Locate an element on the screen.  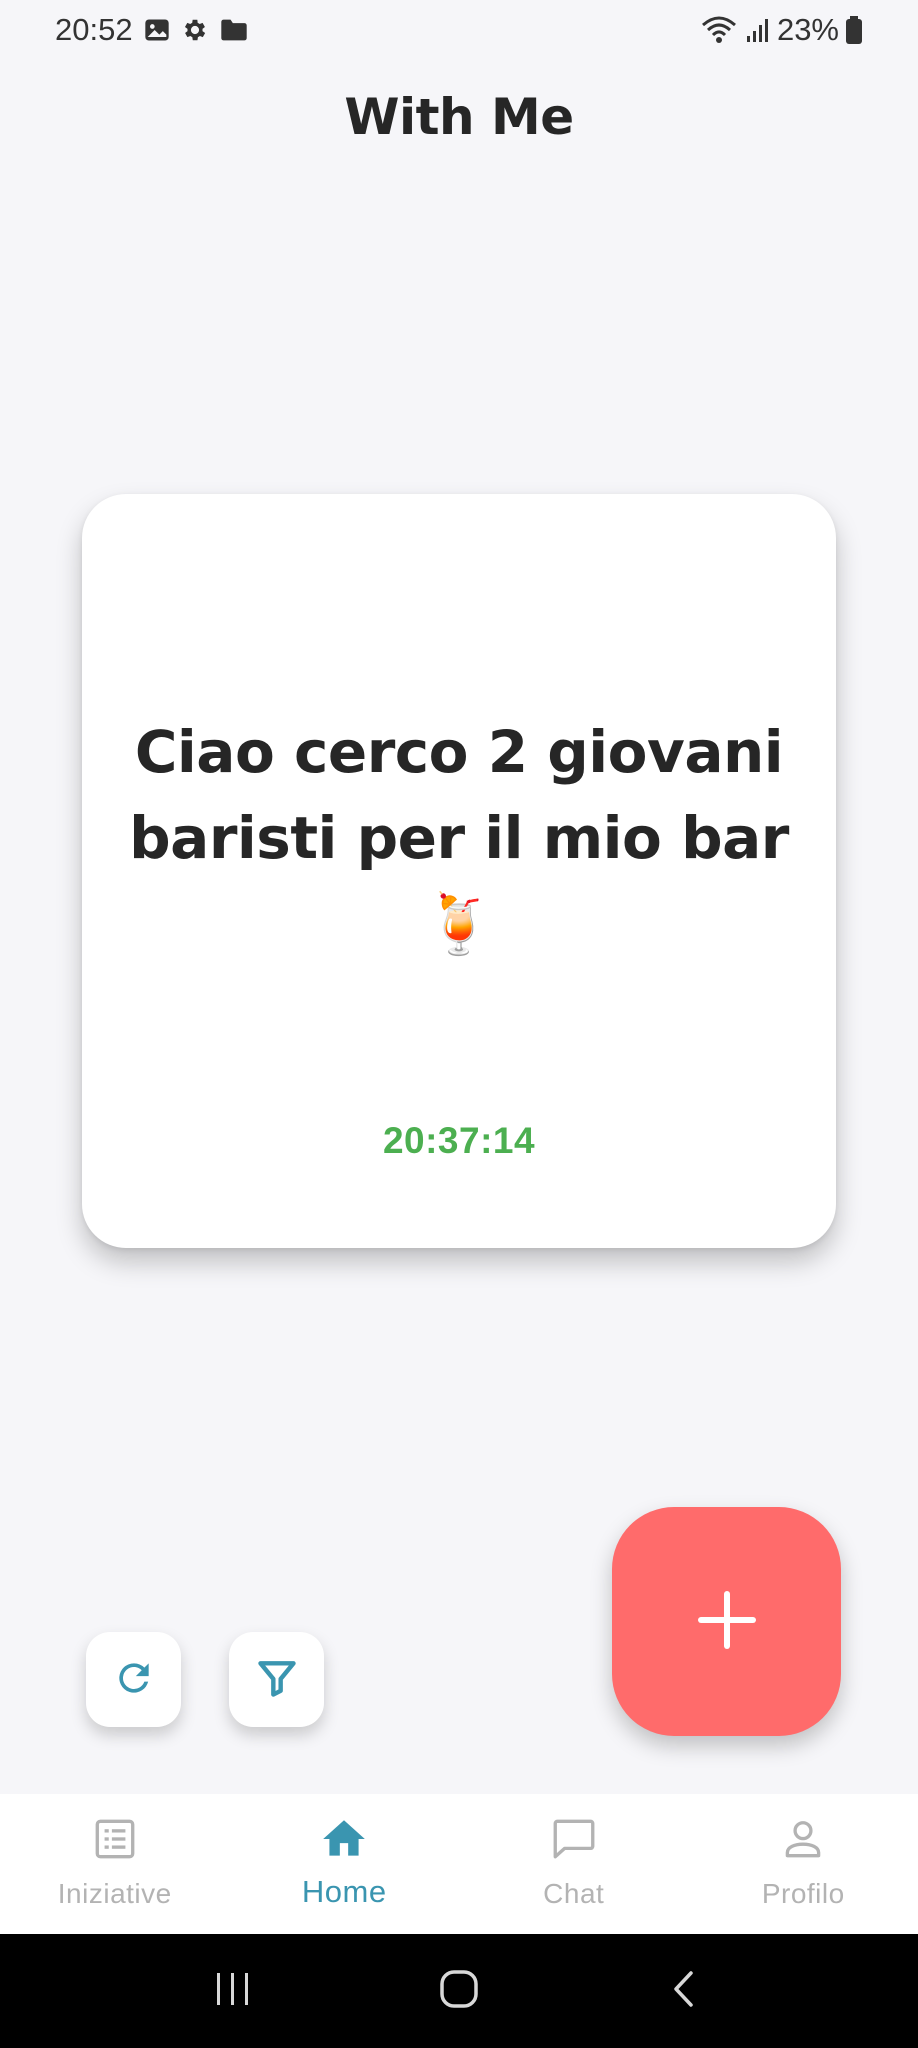
filter-icon is located at coordinates (277, 1680).